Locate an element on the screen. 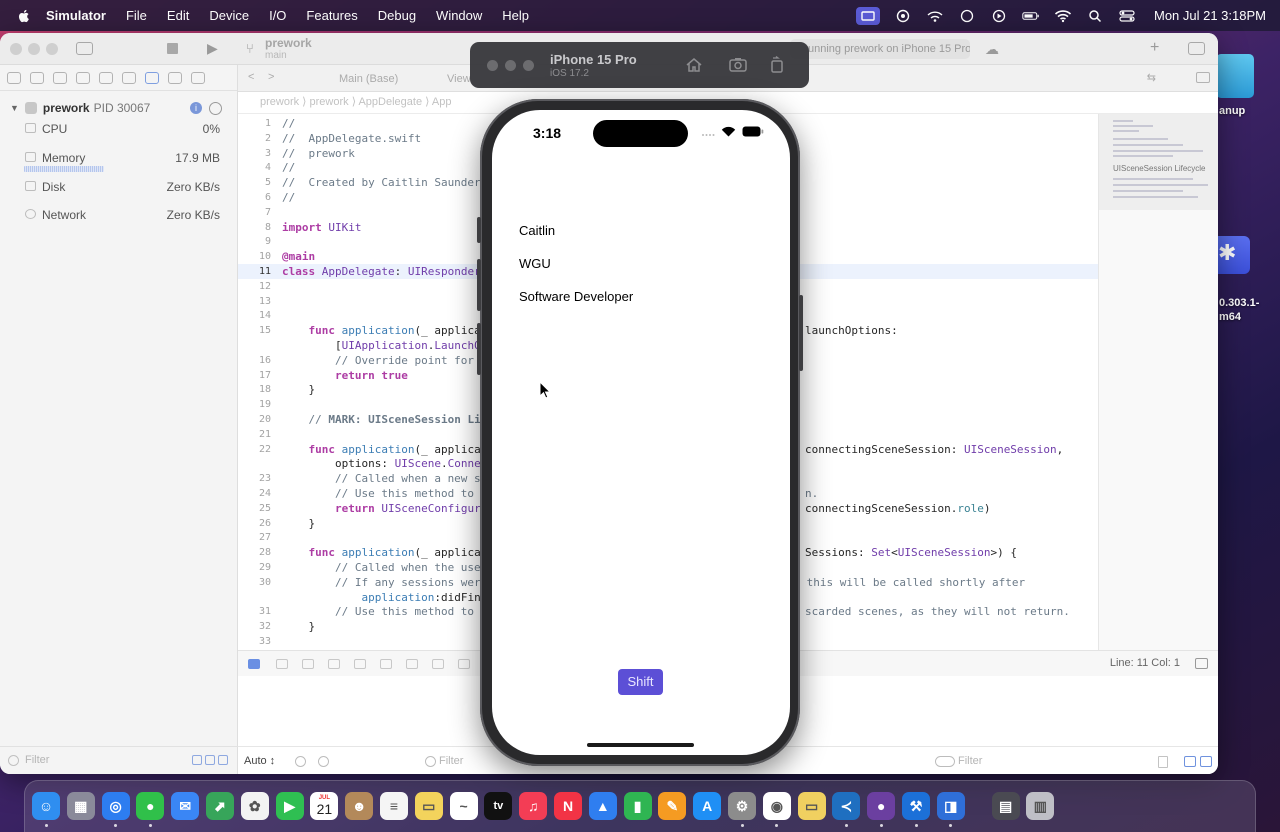 The height and width of the screenshot is (832, 1280). status-circle-icon is located at coordinates (967, 16).